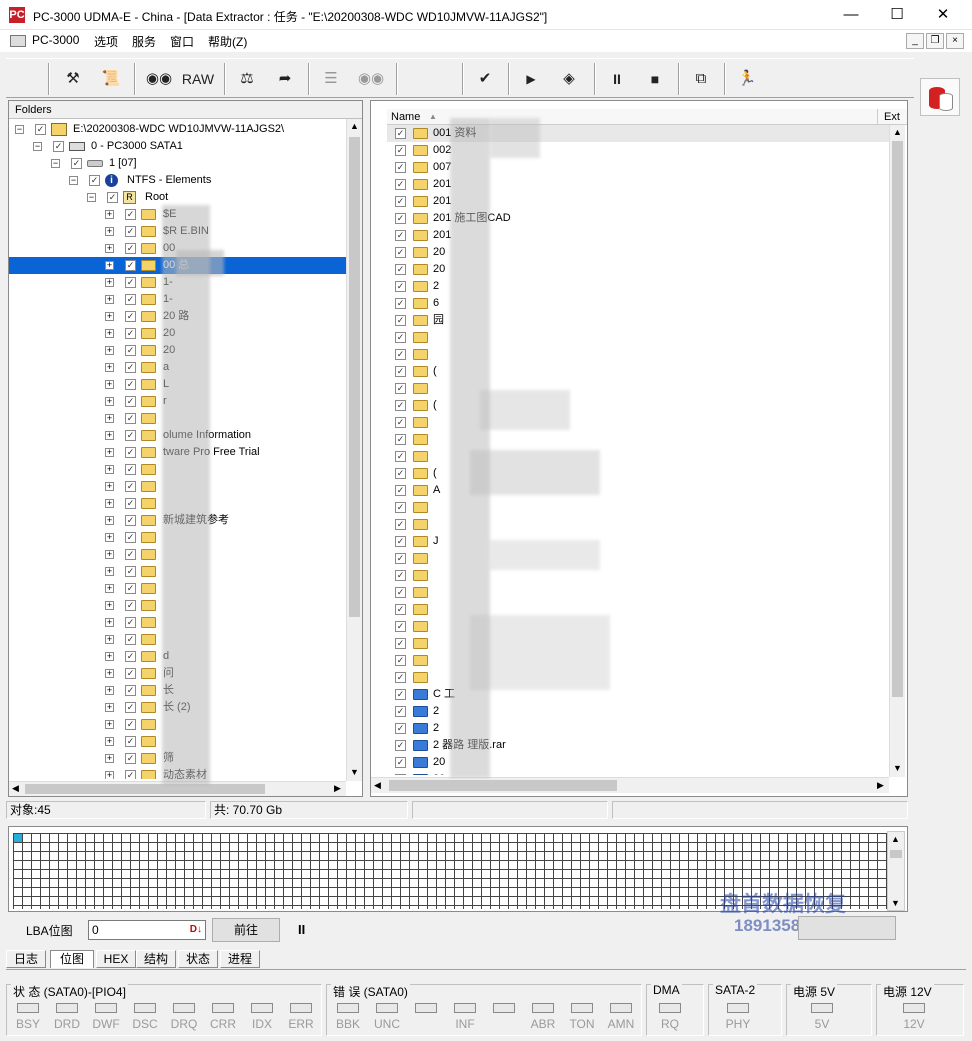  Describe the element at coordinates (851, 15) in the screenshot. I see `minimize-button: —` at that location.